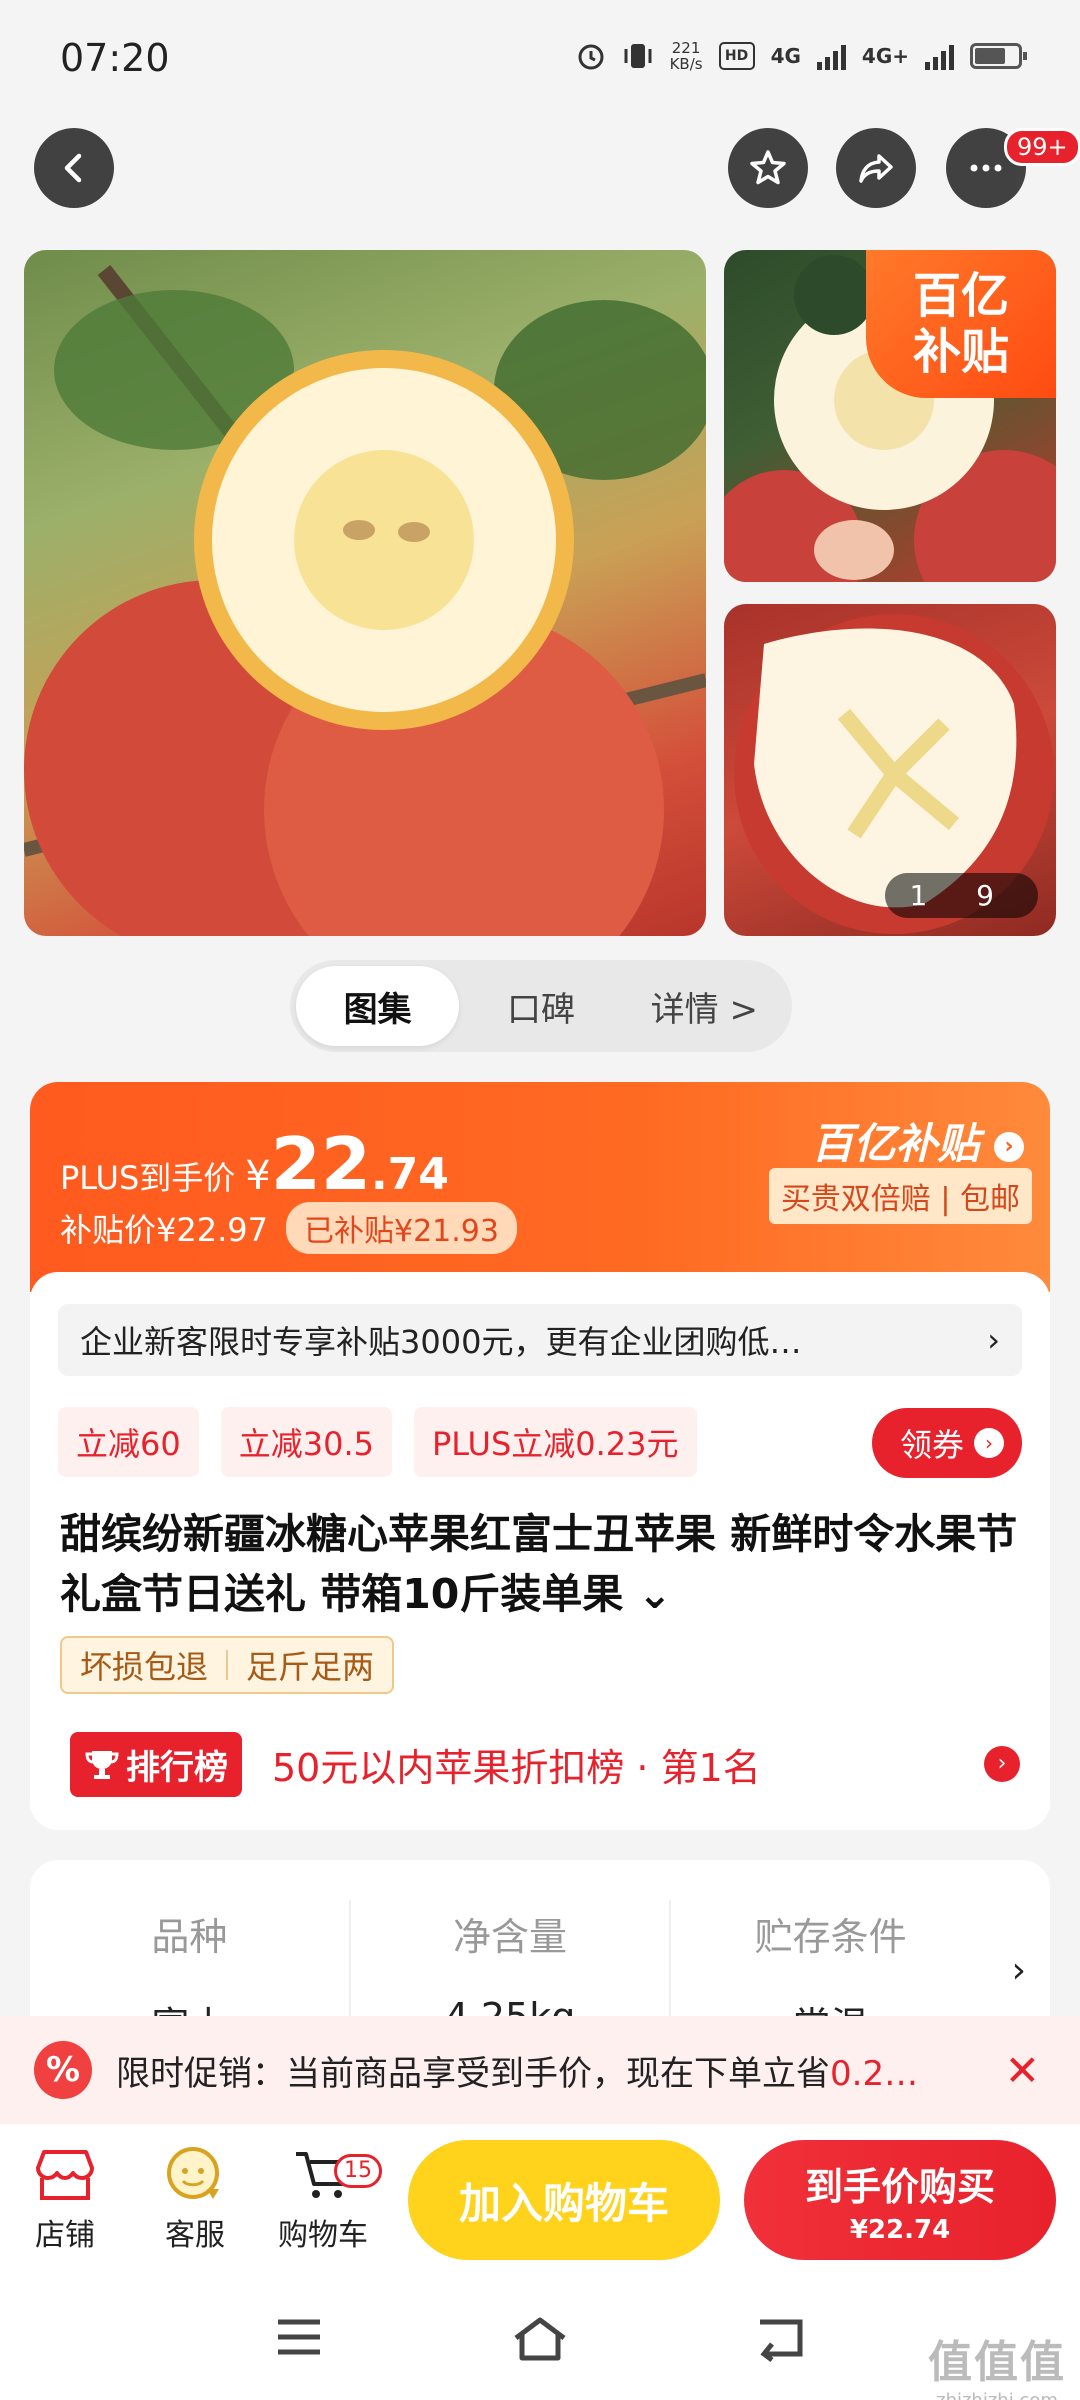 Image resolution: width=1080 pixels, height=2400 pixels. I want to click on top-nav: 99+, so click(540, 170).